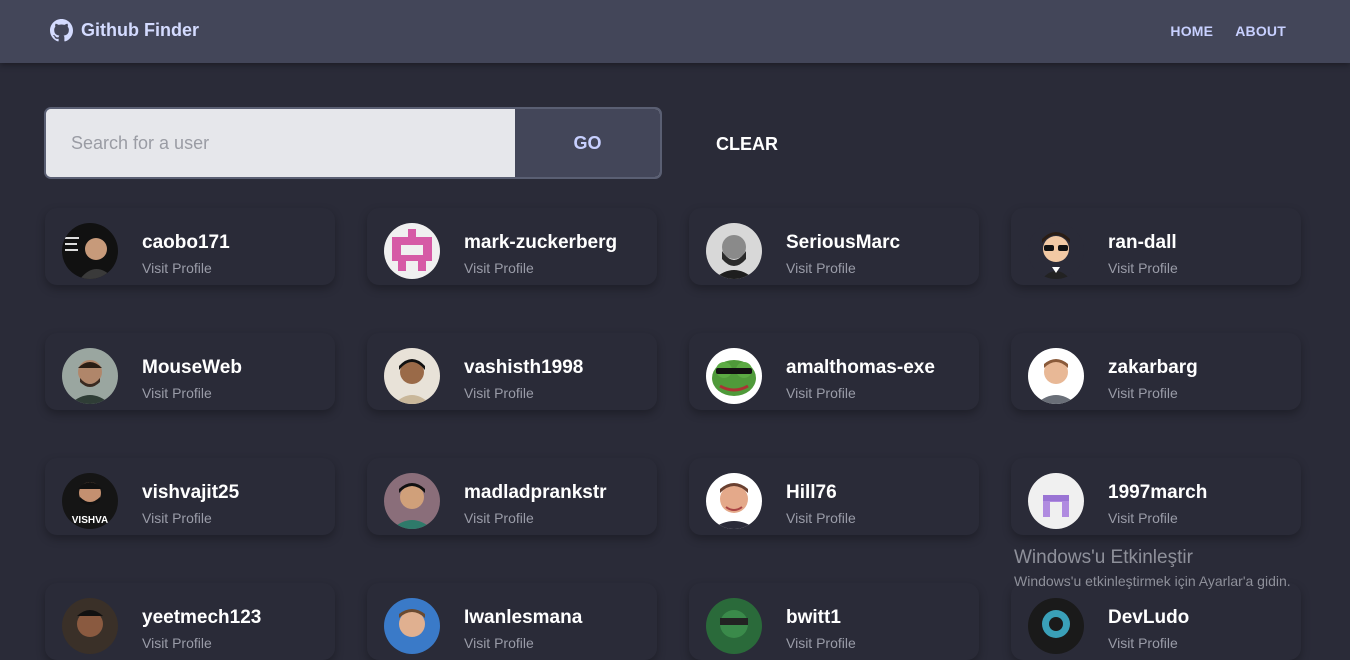 Image resolution: width=1350 pixels, height=660 pixels. I want to click on github-icon, so click(61, 30).